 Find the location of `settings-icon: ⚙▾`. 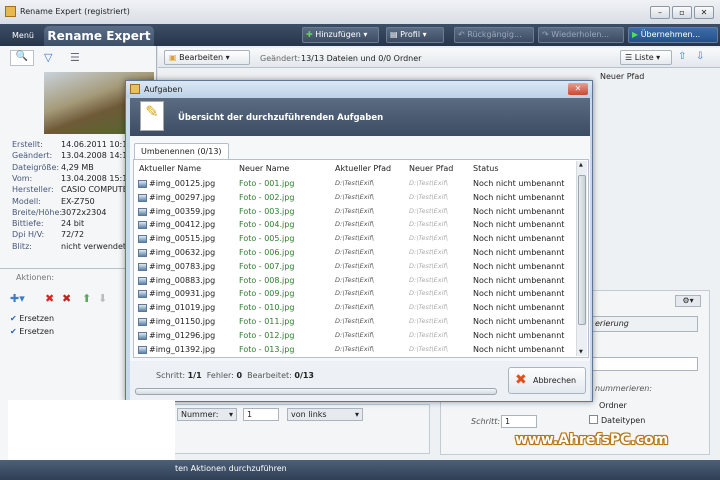

settings-icon: ⚙▾ is located at coordinates (688, 301).